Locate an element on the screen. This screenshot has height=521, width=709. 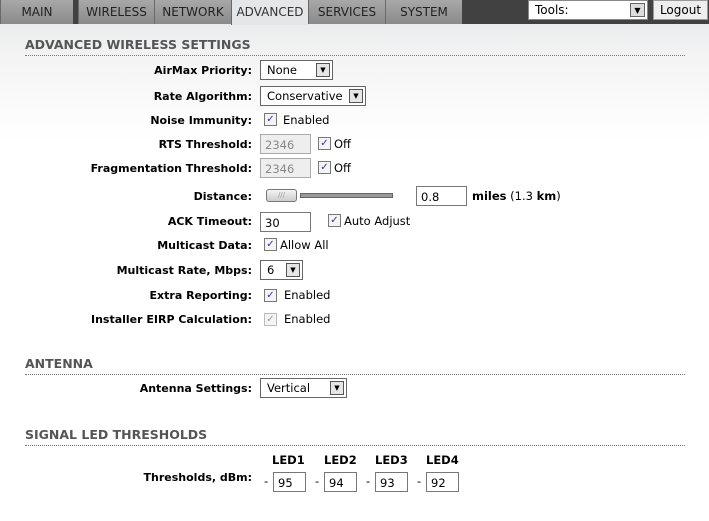
airmax-value: None is located at coordinates (282, 70).